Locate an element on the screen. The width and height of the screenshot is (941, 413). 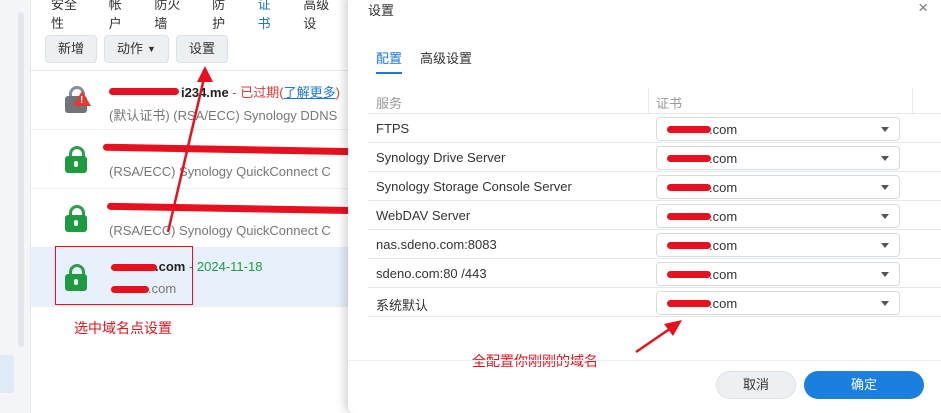
left-sidebar-strip is located at coordinates (15, 206).